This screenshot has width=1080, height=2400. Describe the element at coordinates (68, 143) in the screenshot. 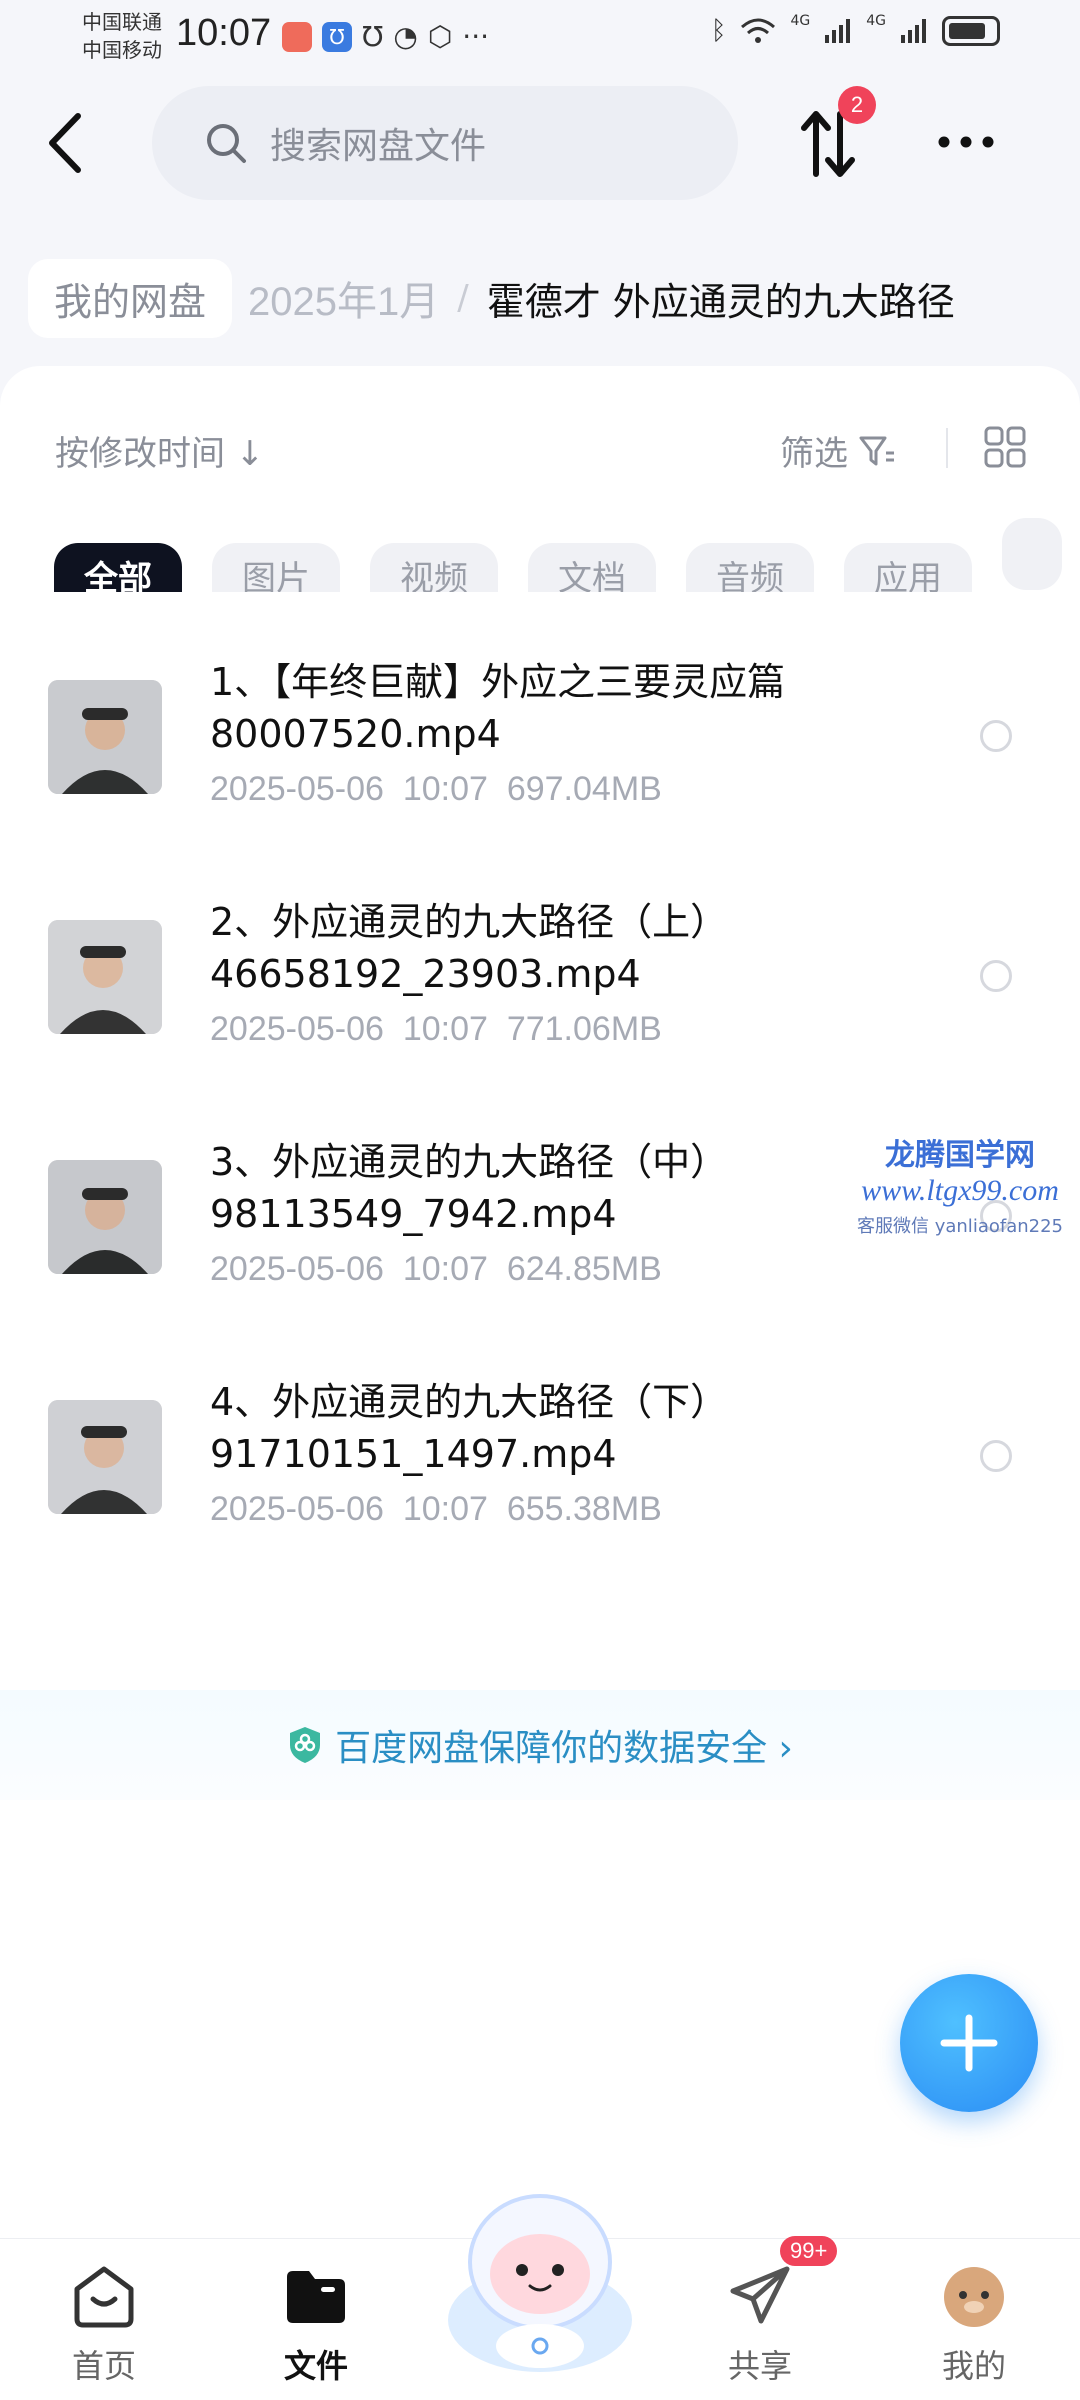

I see `back-arrow-icon` at that location.